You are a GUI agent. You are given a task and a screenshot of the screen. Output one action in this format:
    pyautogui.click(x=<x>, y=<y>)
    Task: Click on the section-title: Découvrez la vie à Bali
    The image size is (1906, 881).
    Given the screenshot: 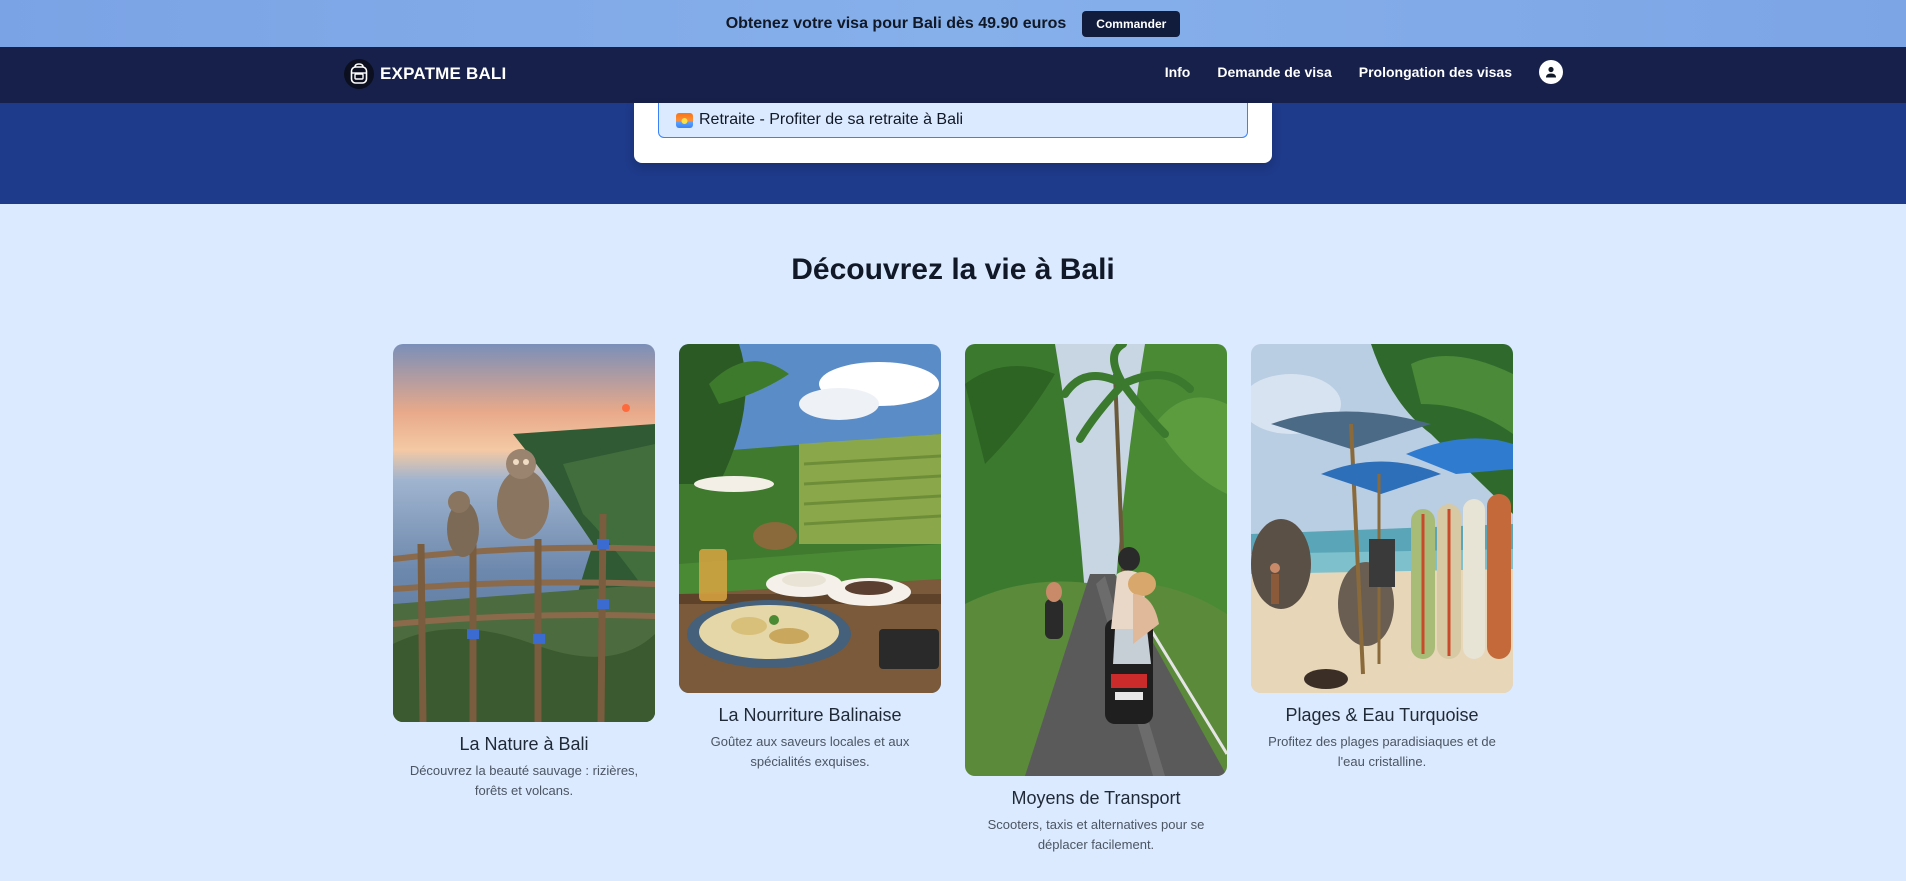 What is the action you would take?
    pyautogui.click(x=953, y=269)
    